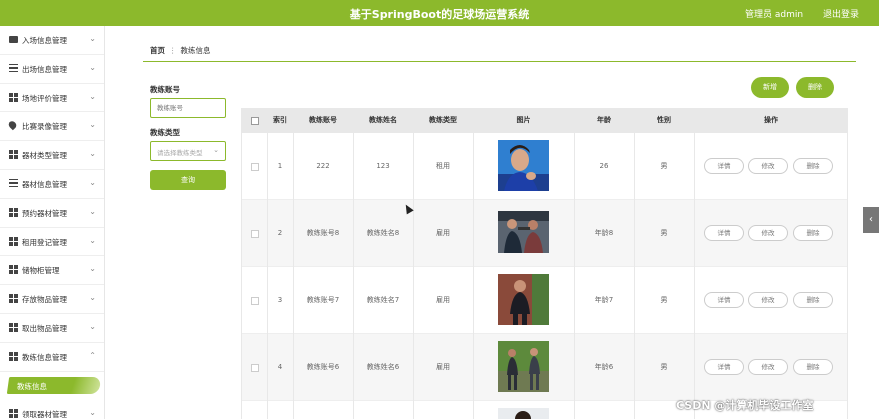  What do you see at coordinates (52, 69) in the screenshot?
I see `sidebar-item-exit: 出场信息管理 ⌄` at bounding box center [52, 69].